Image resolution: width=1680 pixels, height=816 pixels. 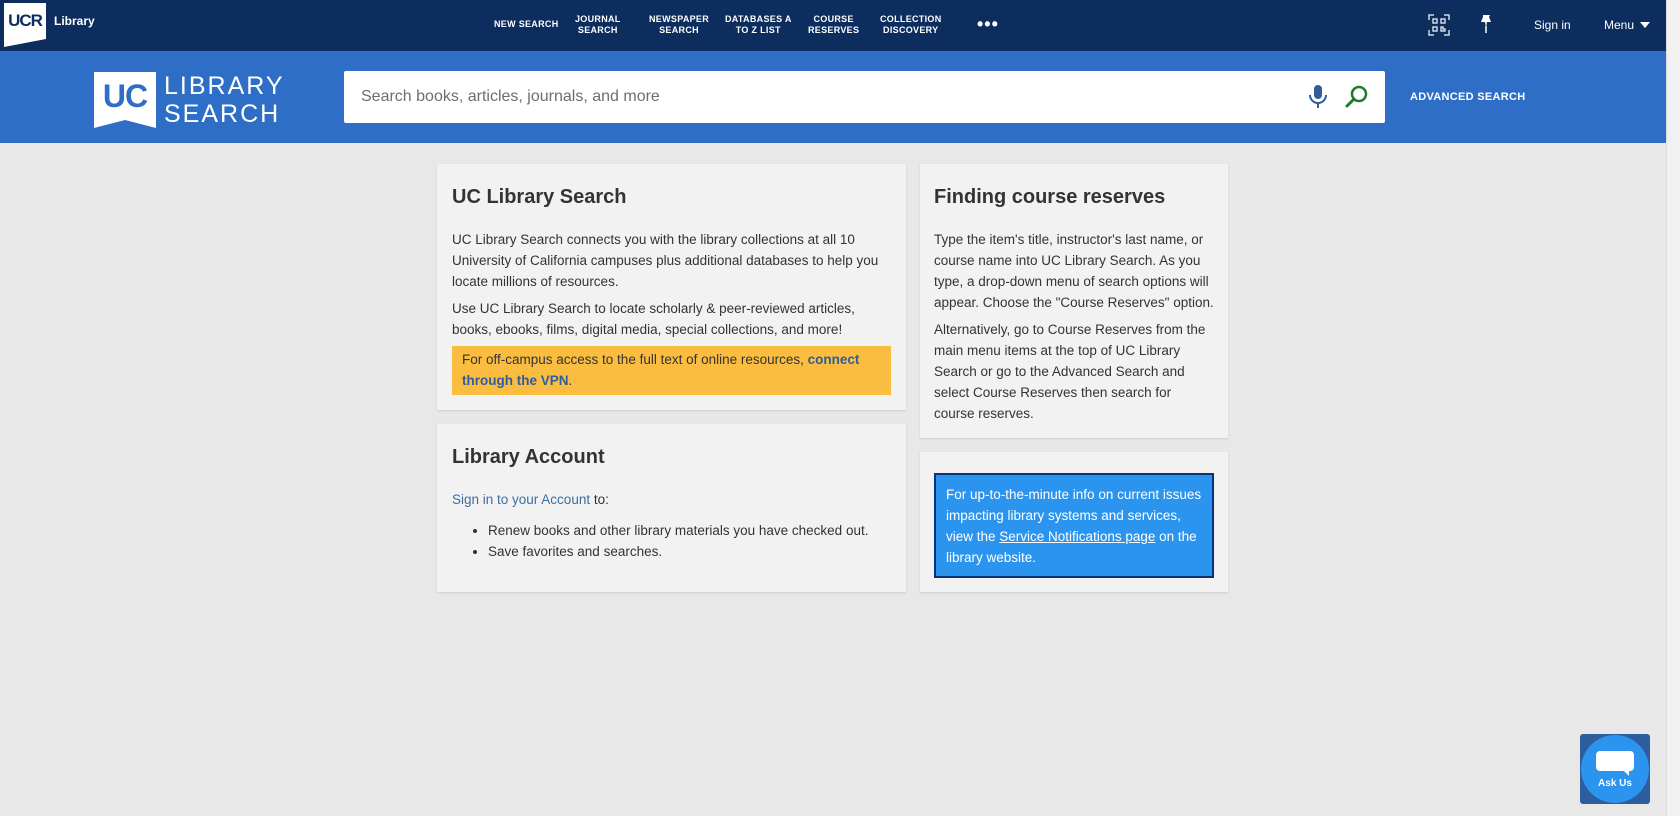 I want to click on nav-journal-search: JOURNAL SEARCH, so click(x=598, y=25).